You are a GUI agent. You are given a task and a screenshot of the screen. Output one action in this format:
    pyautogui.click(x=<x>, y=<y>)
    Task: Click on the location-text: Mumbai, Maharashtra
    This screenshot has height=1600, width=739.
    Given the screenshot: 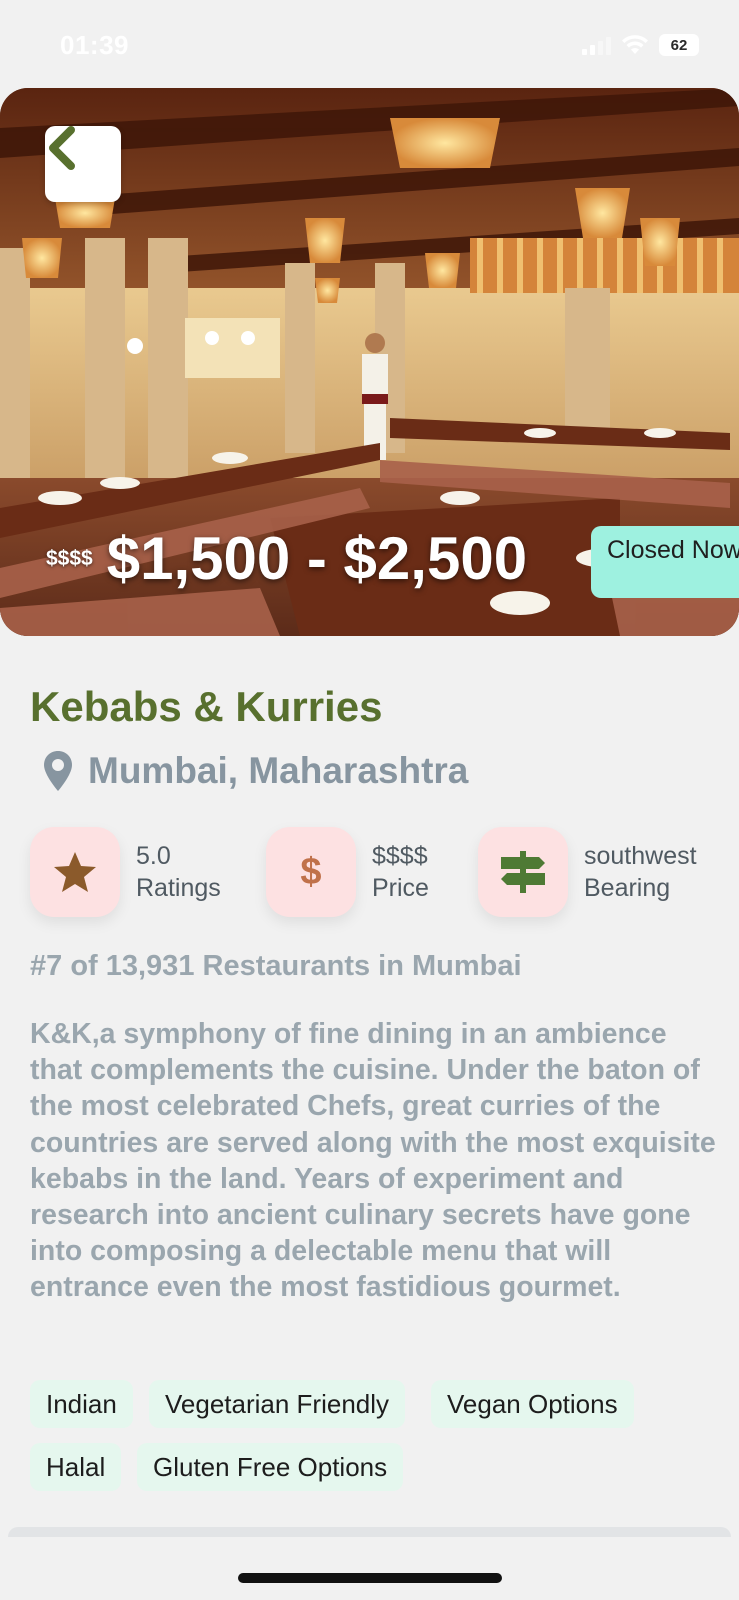 What is the action you would take?
    pyautogui.click(x=278, y=770)
    